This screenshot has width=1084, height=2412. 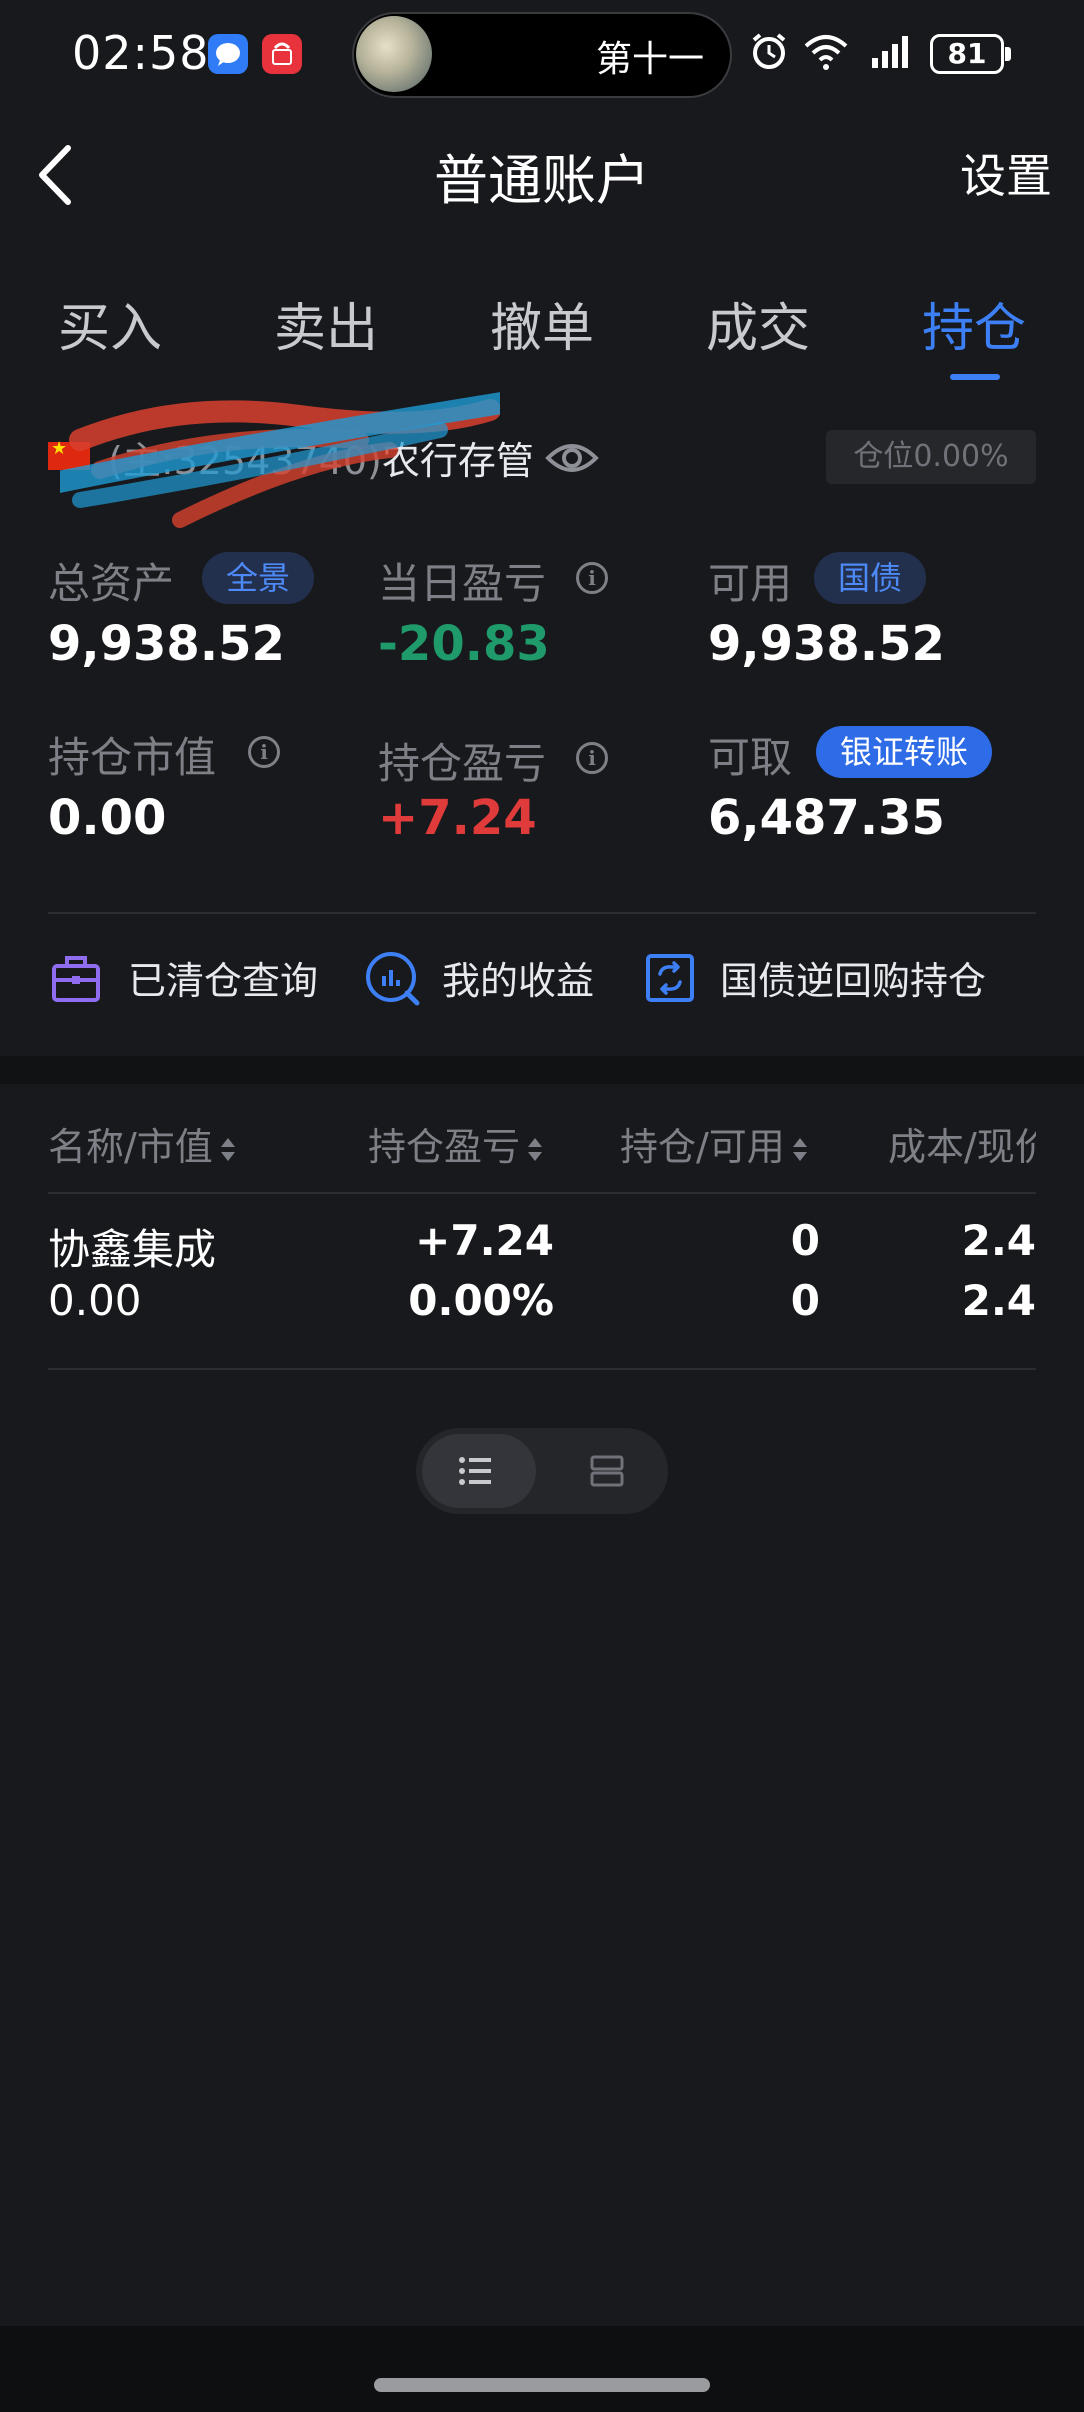 I want to click on stock-available: 0, so click(x=805, y=1300).